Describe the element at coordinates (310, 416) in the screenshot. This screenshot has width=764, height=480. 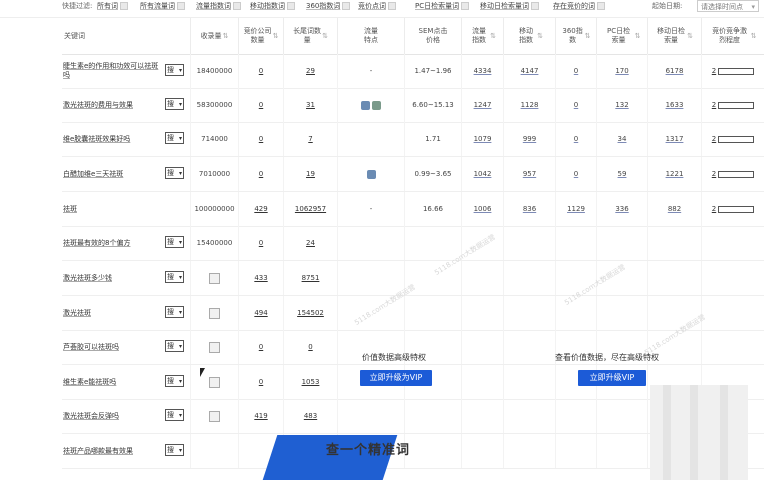
I see `cell-longtail: 483` at that location.